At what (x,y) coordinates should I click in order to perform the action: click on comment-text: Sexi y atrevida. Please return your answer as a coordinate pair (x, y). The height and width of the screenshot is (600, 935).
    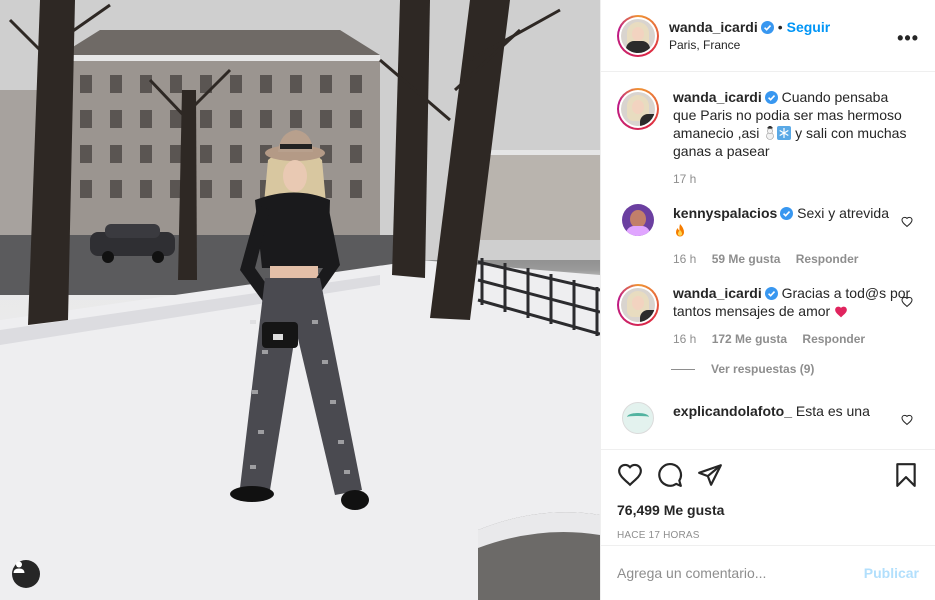
    Looking at the image, I should click on (843, 213).